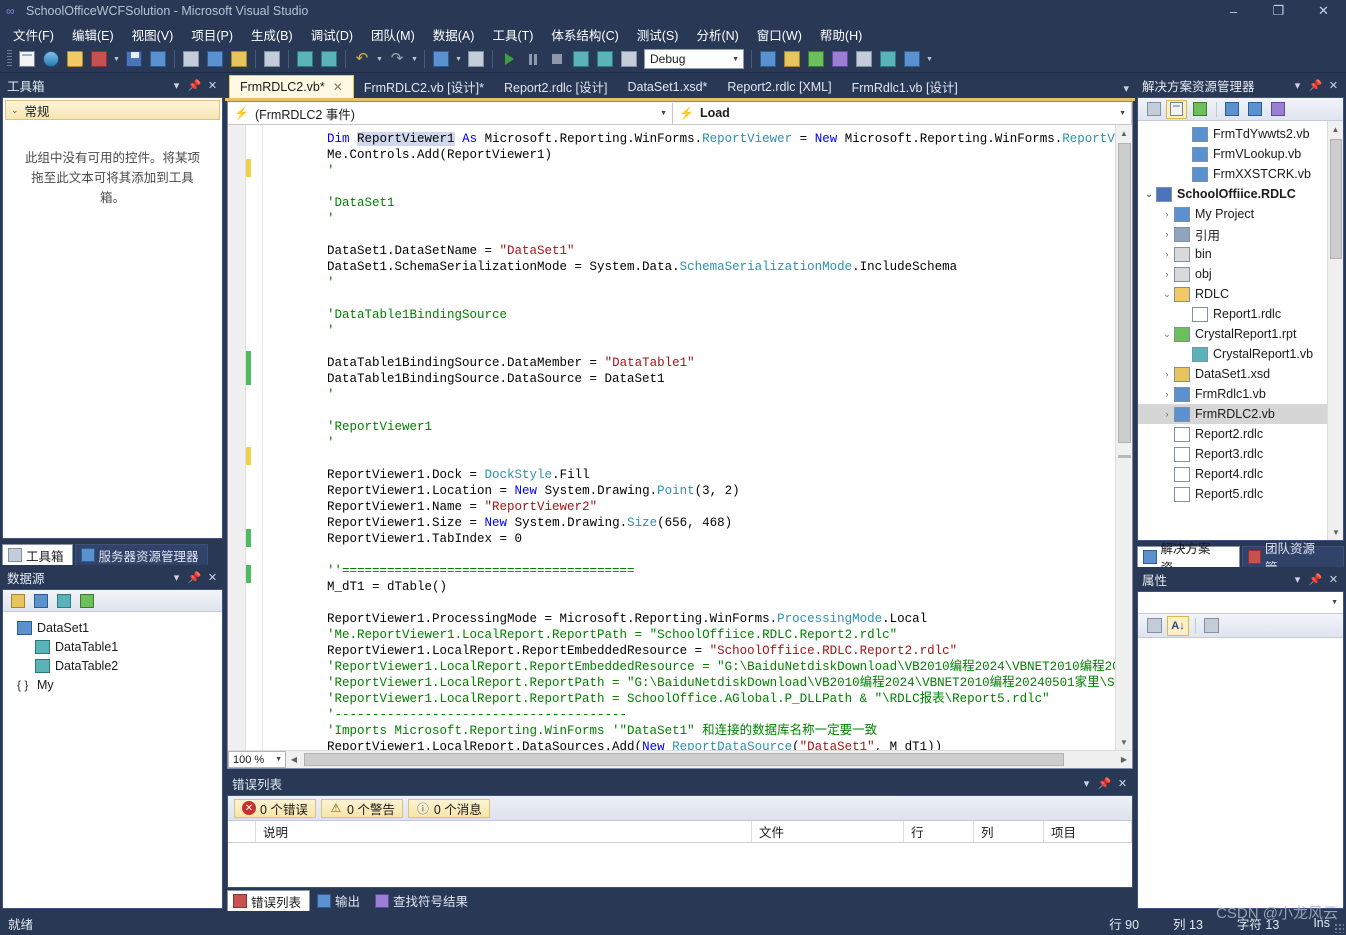 Image resolution: width=1346 pixels, height=935 pixels. Describe the element at coordinates (1333, 85) in the screenshot. I see `solution-explorer-close-icon: ✕` at that location.